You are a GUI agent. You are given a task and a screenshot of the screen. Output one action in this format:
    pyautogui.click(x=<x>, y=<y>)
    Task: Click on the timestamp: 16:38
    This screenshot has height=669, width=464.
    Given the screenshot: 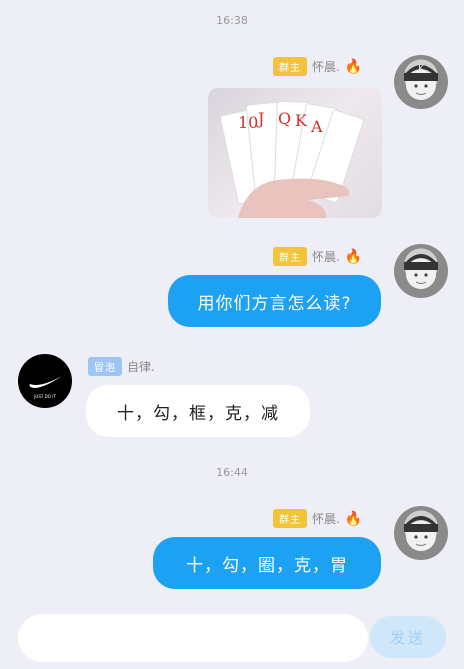 What is the action you would take?
    pyautogui.click(x=232, y=20)
    